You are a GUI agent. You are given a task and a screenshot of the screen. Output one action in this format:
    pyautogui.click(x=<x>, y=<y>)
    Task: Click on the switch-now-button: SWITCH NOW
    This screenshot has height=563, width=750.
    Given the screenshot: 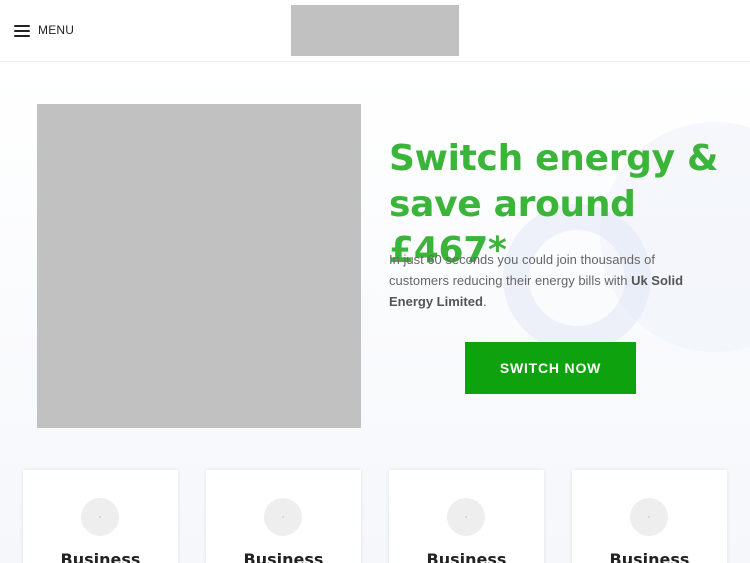 What is the action you would take?
    pyautogui.click(x=550, y=368)
    